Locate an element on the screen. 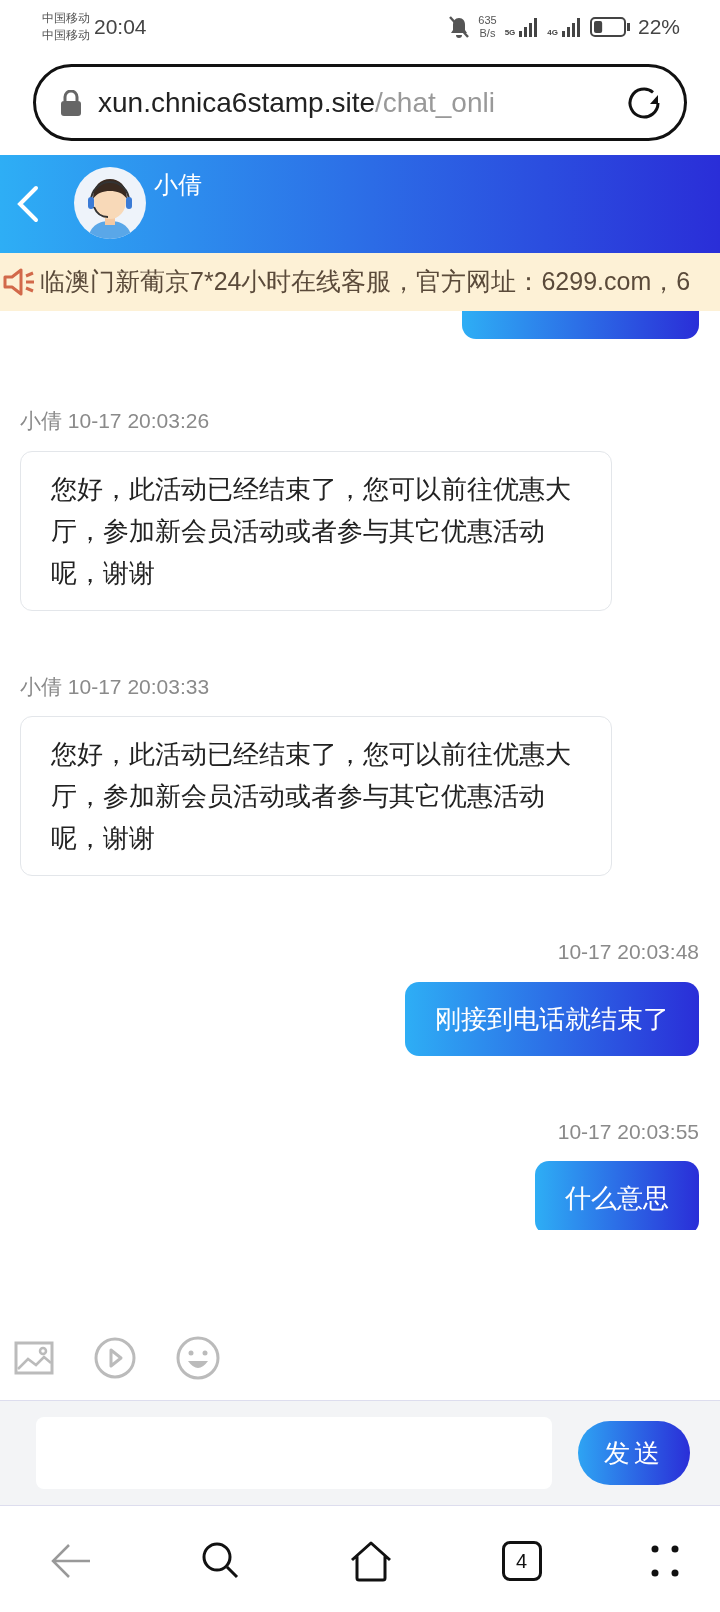 Image resolution: width=720 pixels, height=1612 pixels. emoji-icon is located at coordinates (198, 1357).